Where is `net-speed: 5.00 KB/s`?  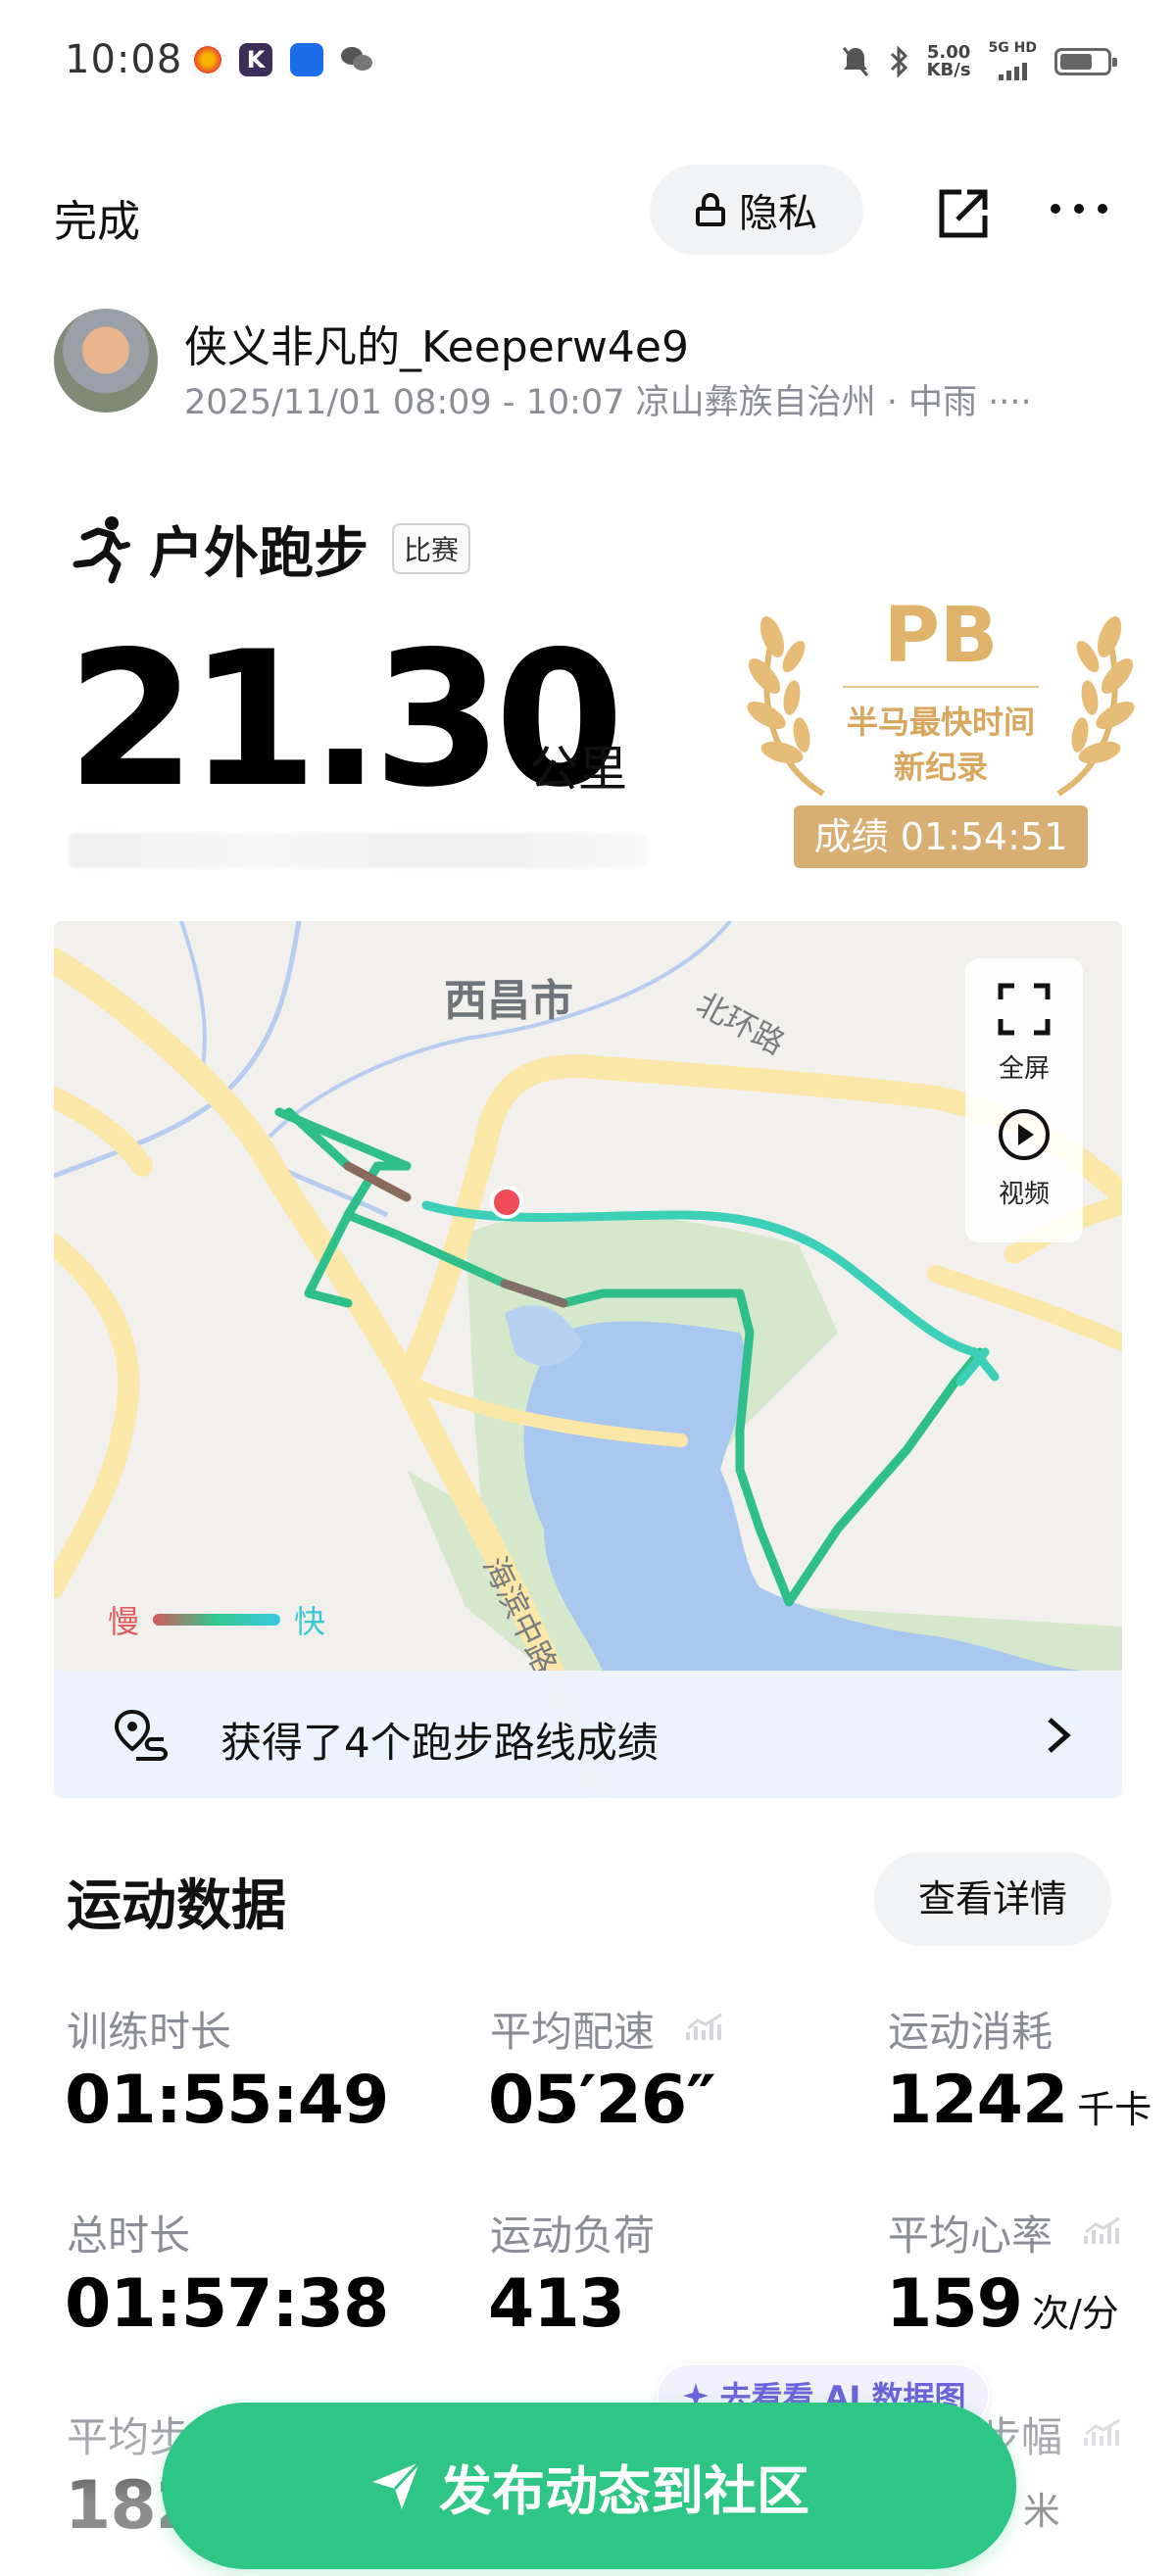 net-speed: 5.00 KB/s is located at coordinates (948, 61).